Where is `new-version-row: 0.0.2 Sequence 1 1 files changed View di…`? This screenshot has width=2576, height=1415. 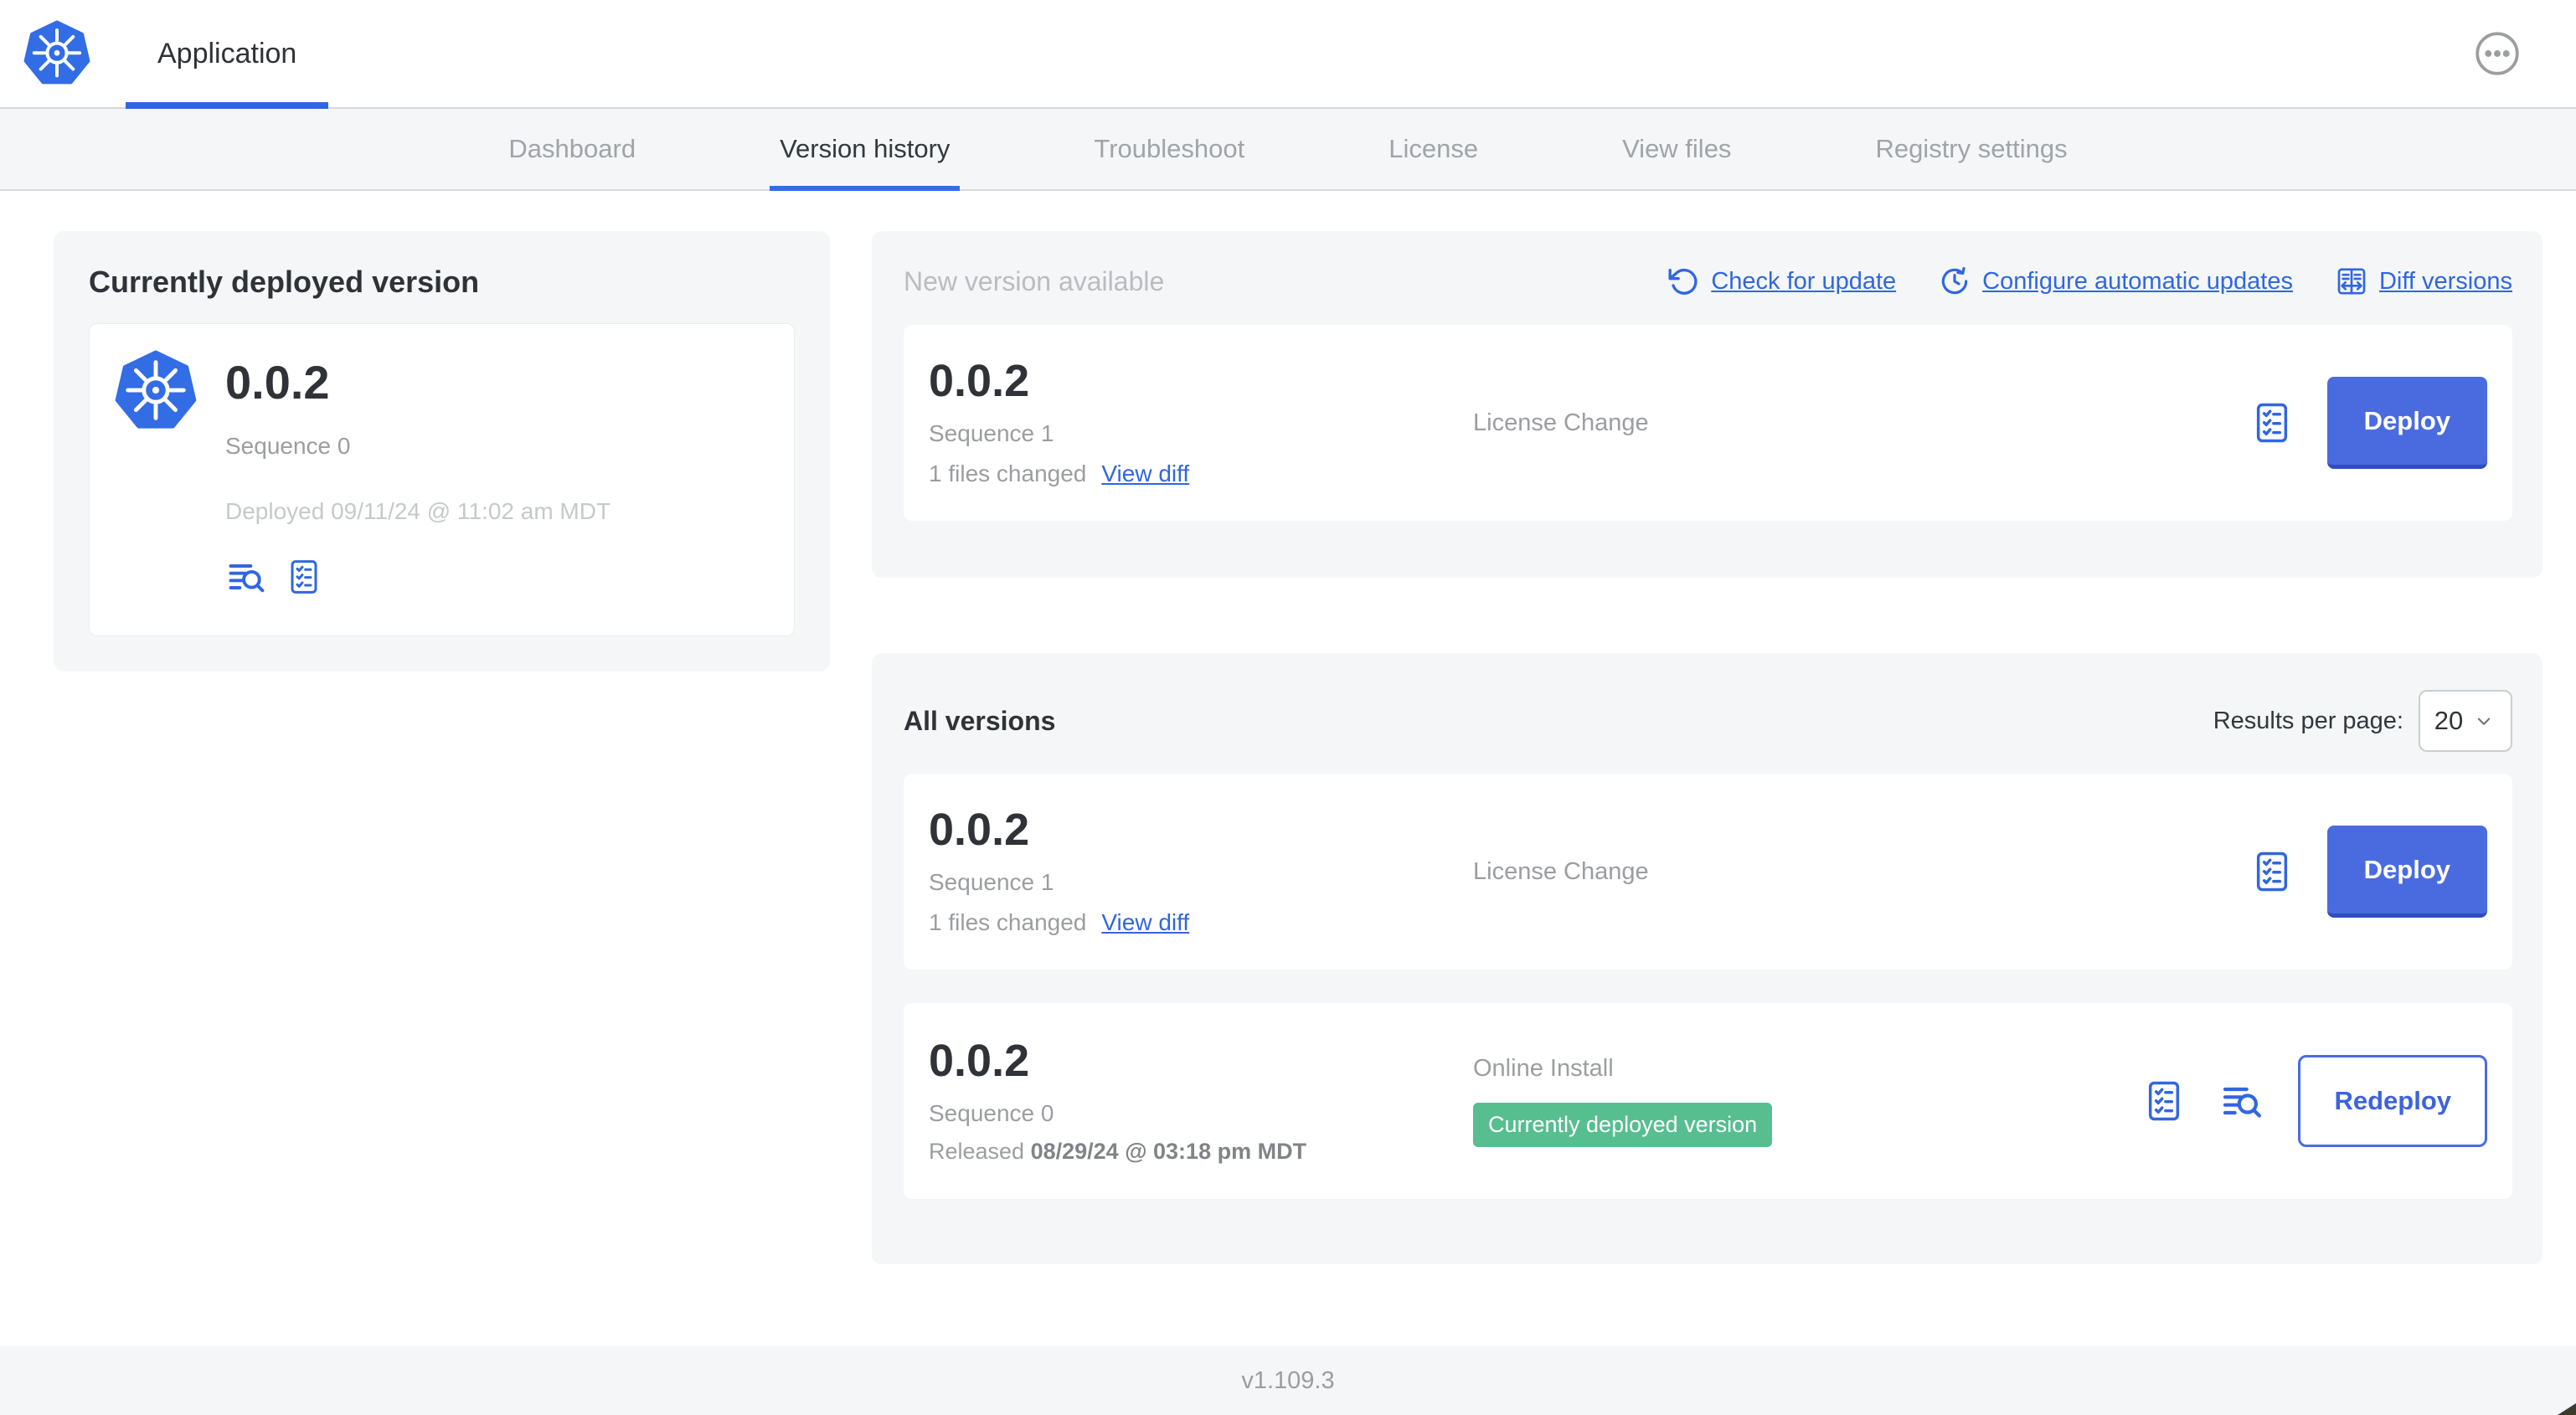 new-version-row: 0.0.2 Sequence 1 1 files changed View di… is located at coordinates (1708, 423).